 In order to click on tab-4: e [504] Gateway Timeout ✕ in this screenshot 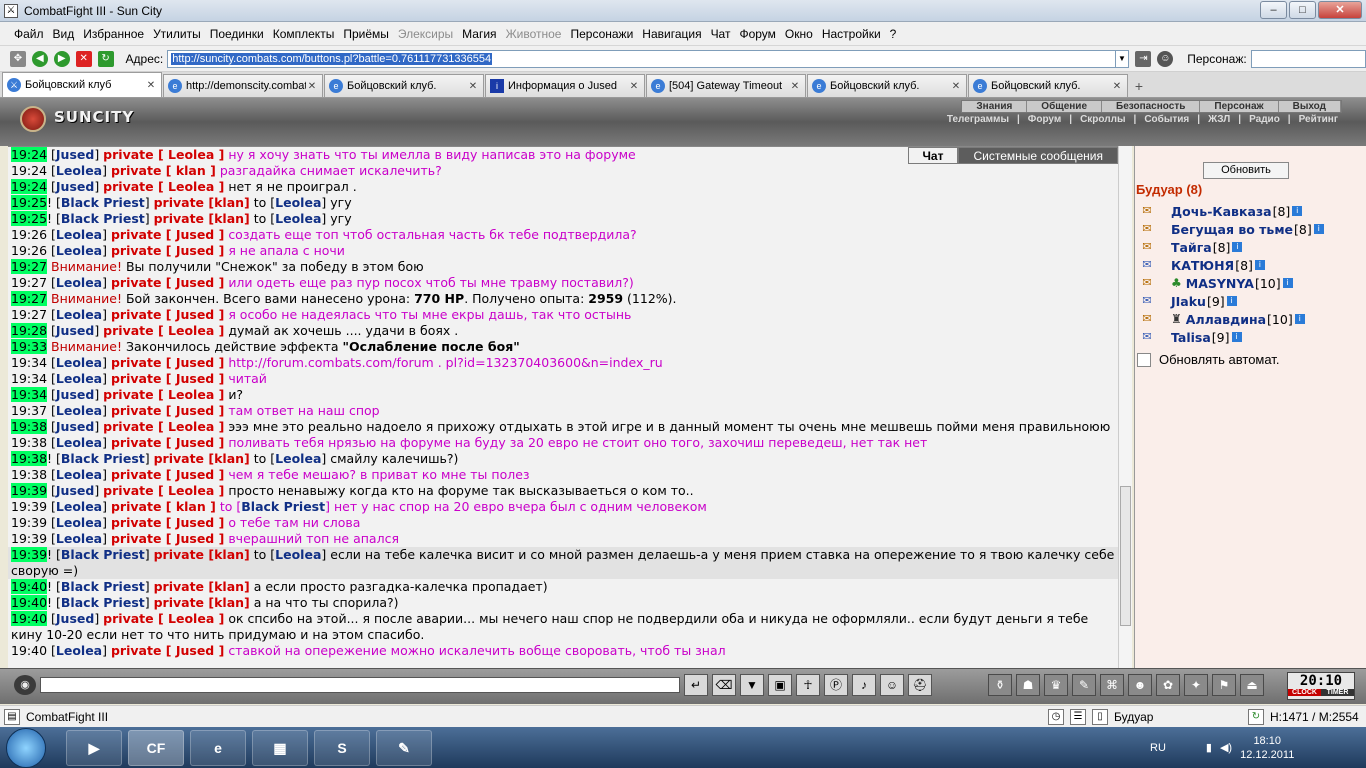, I will do `click(726, 85)`.